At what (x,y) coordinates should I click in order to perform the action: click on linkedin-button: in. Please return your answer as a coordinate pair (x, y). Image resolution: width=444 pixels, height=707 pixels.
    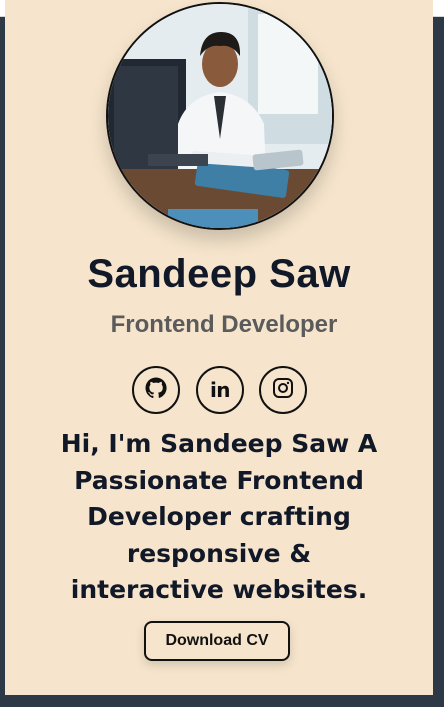
    Looking at the image, I should click on (220, 390).